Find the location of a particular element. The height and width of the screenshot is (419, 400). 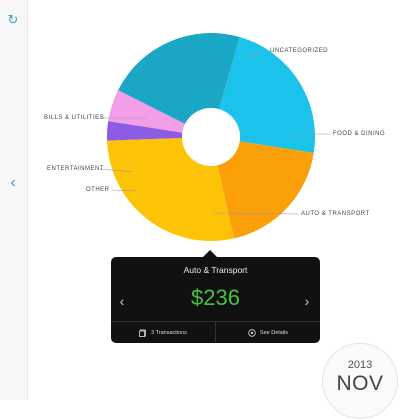

details-icon is located at coordinates (252, 332).